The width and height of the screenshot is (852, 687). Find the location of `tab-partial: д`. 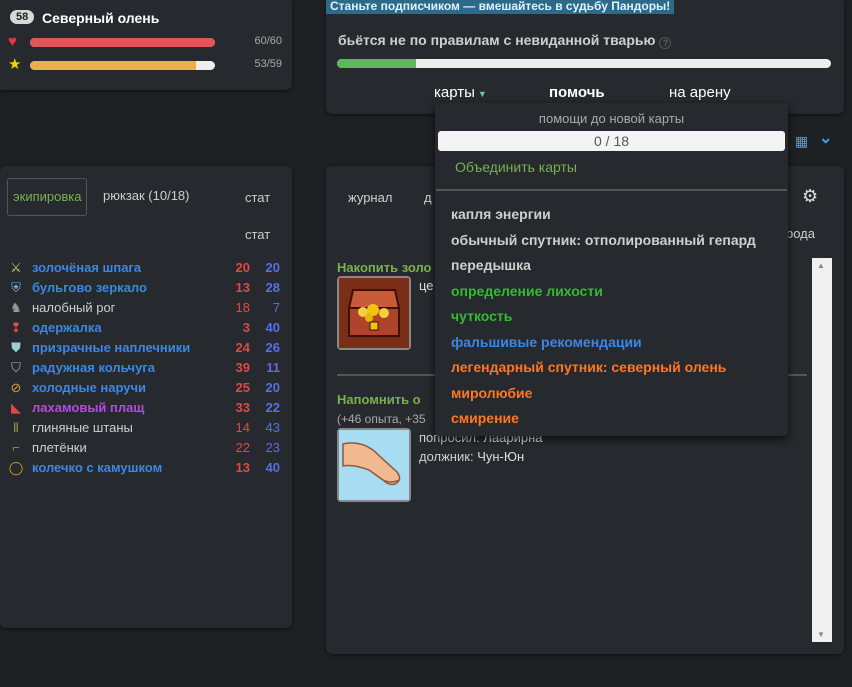

tab-partial: д is located at coordinates (428, 197).